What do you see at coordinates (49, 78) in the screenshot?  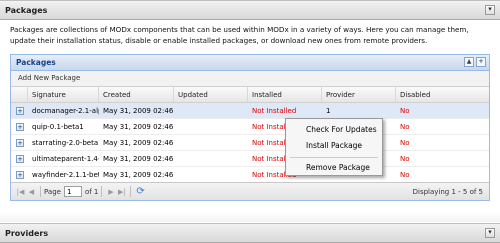 I see `add-new-package-button: Add New Package` at bounding box center [49, 78].